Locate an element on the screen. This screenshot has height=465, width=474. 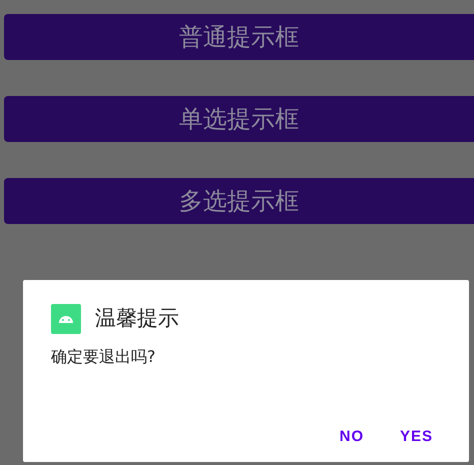
android-icon is located at coordinates (66, 319).